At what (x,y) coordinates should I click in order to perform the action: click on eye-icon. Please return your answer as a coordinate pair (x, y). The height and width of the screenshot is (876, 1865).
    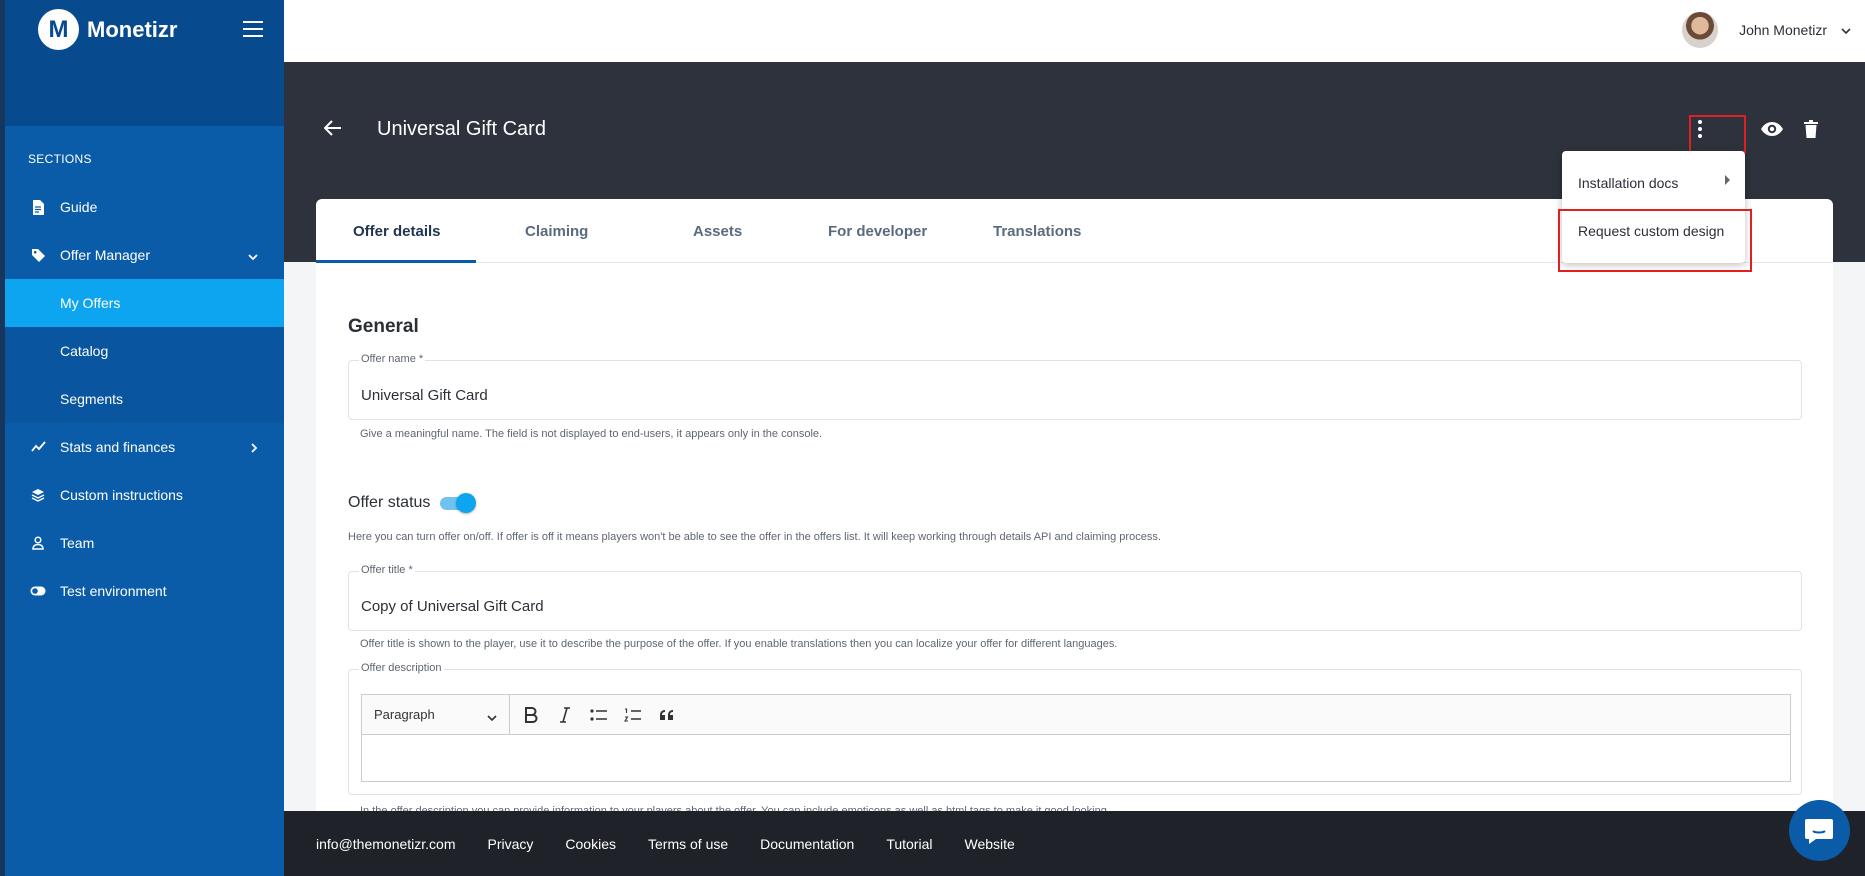
    Looking at the image, I should click on (1772, 131).